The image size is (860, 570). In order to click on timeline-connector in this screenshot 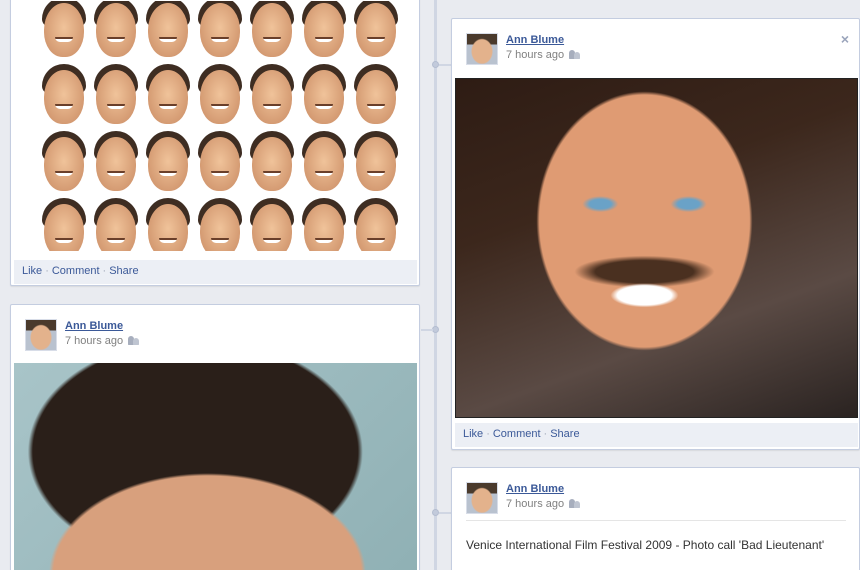, I will do `click(427, 330)`.